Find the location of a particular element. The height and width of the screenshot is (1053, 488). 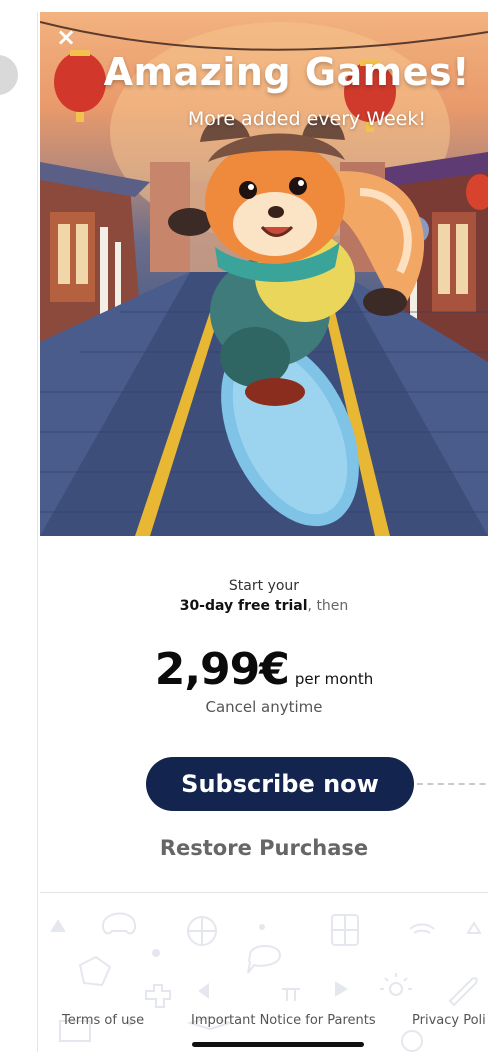

parents-notice-link: Important Notice for Parents is located at coordinates (283, 1020).